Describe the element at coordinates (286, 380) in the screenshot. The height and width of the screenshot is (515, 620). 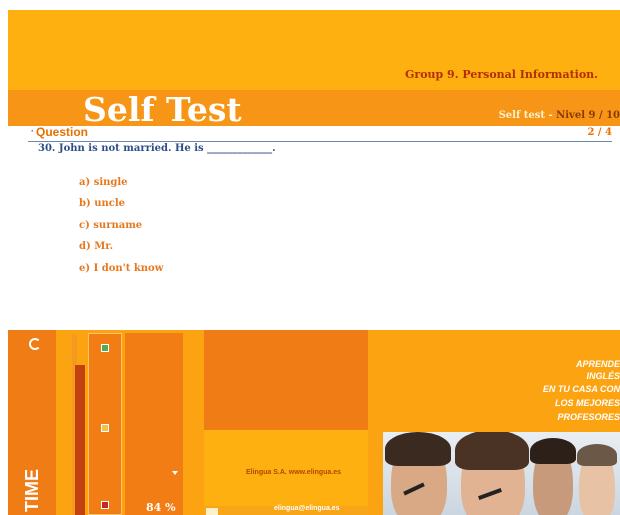
I see `company-panel-top` at that location.